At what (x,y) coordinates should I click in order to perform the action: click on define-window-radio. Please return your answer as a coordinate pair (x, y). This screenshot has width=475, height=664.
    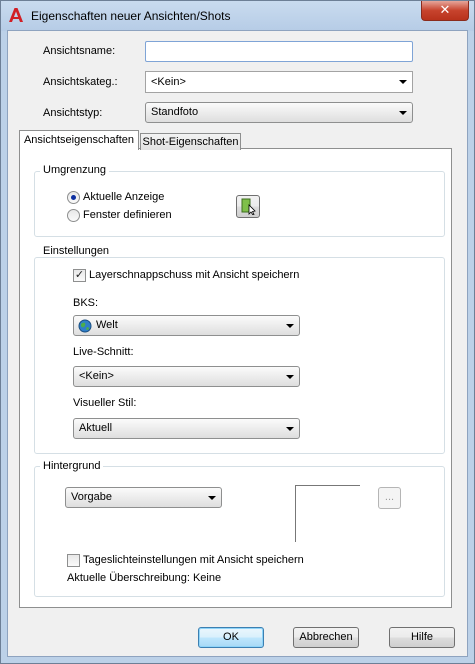
    Looking at the image, I should click on (73, 215).